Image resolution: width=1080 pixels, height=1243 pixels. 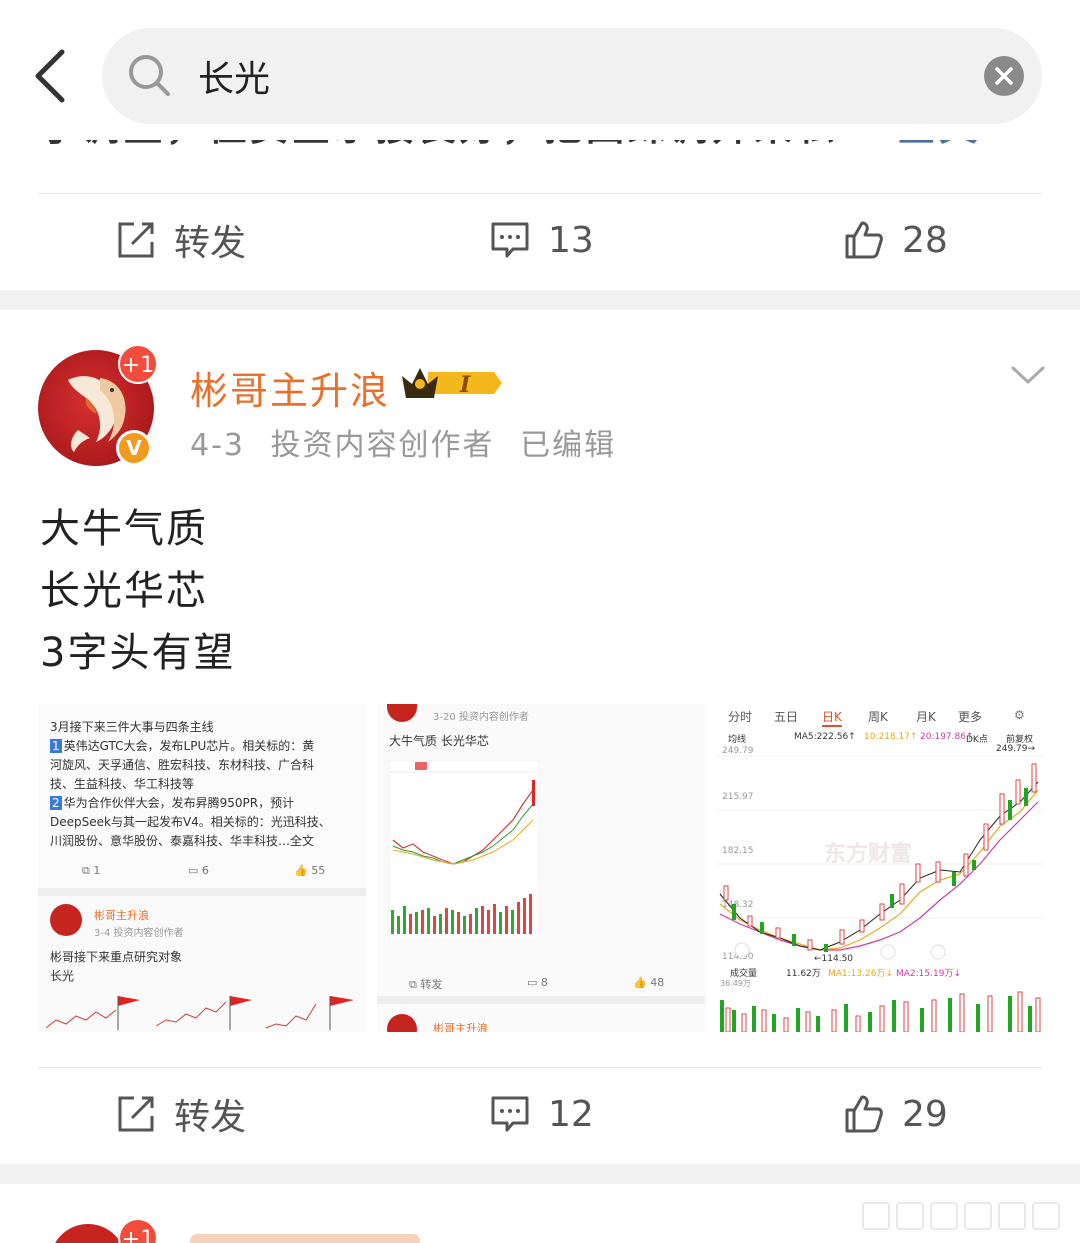 What do you see at coordinates (138, 653) in the screenshot?
I see `post-line: 3字头有望` at bounding box center [138, 653].